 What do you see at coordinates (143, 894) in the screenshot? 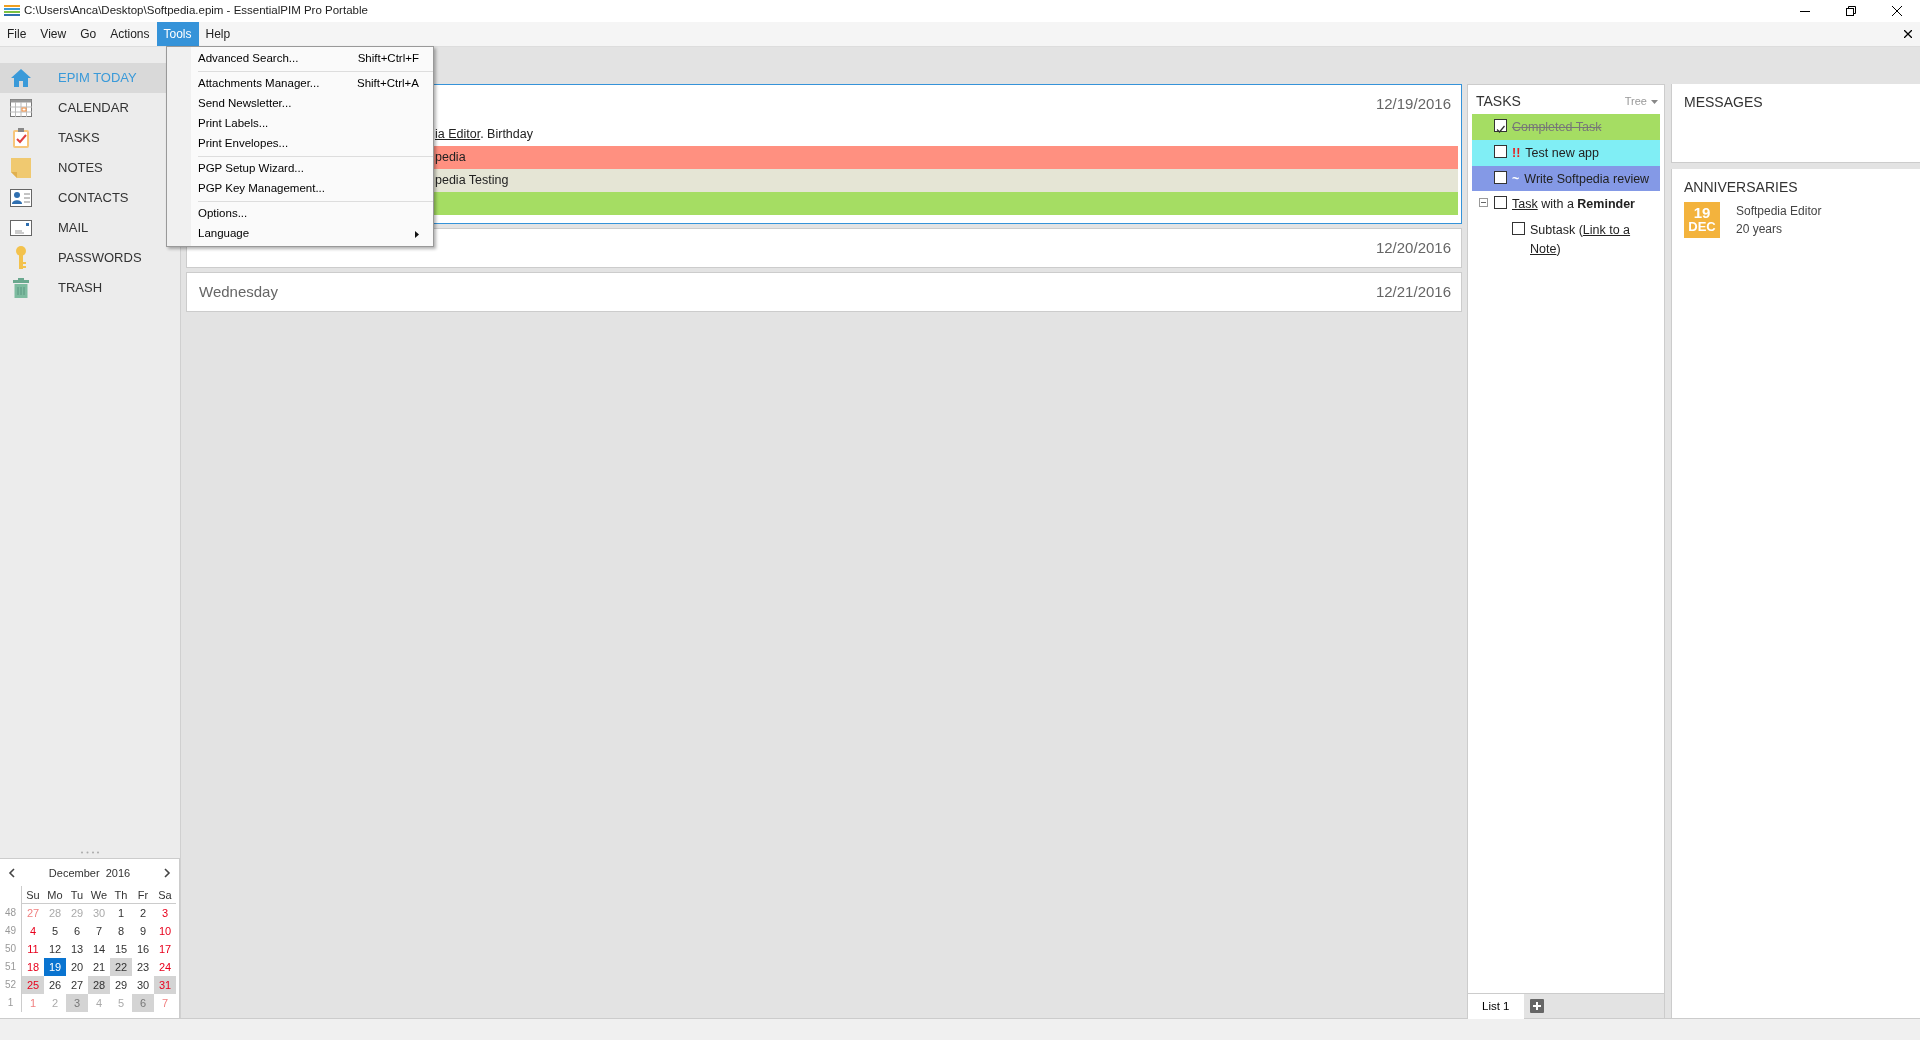
I see `weekday-label: Fr` at bounding box center [143, 894].